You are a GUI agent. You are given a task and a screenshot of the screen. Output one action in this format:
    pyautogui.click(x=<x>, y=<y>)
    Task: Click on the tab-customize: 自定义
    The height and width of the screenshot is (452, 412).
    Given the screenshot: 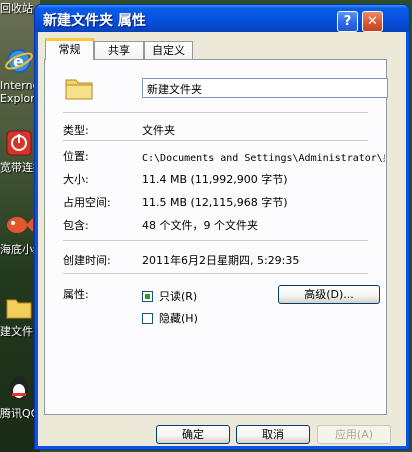 What is the action you would take?
    pyautogui.click(x=168, y=50)
    